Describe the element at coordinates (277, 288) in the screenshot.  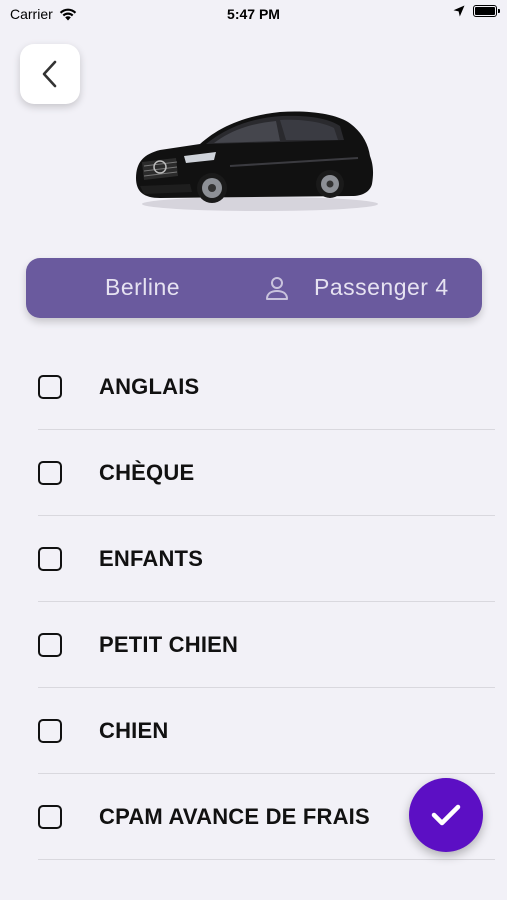
I see `person-icon` at that location.